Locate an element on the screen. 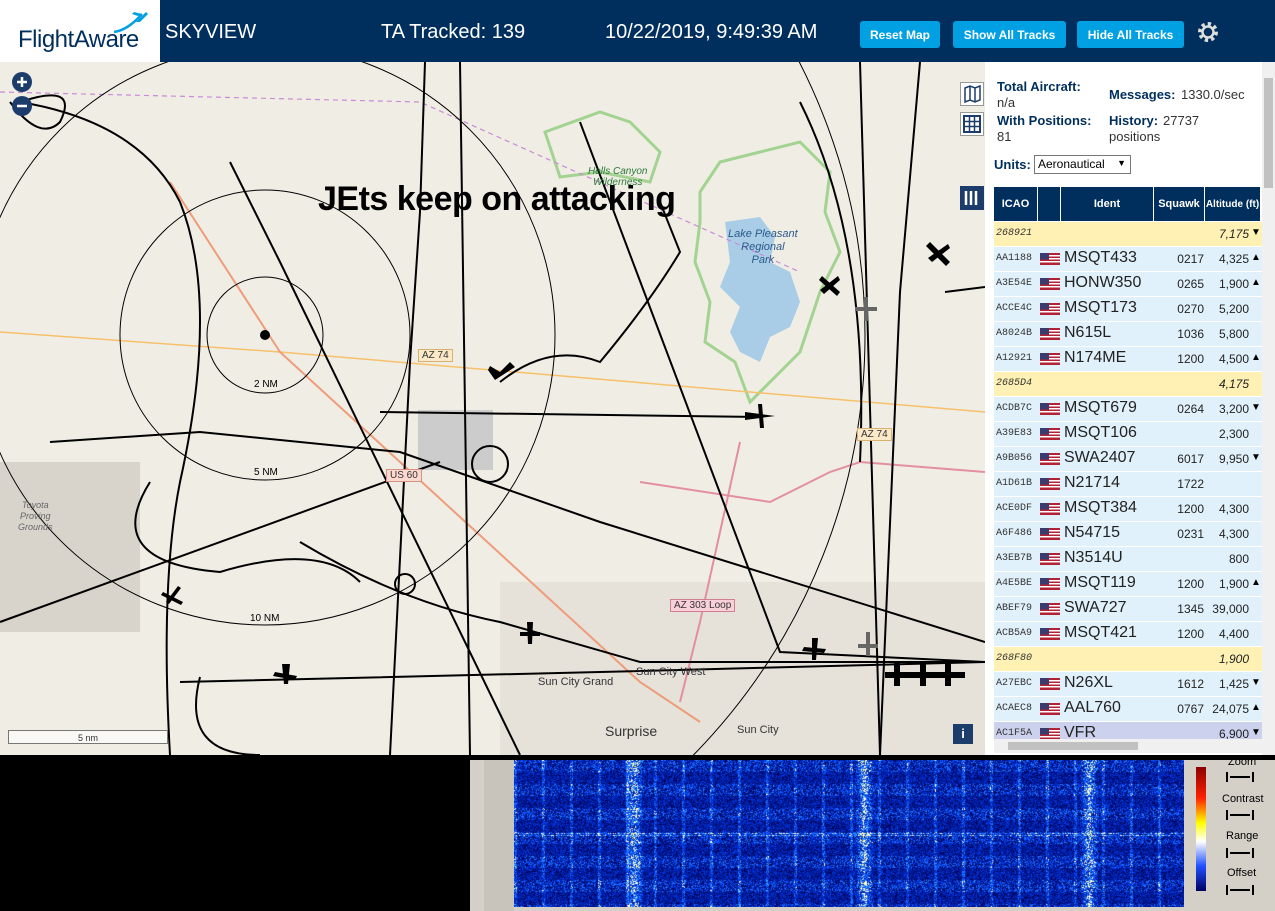 This screenshot has width=1275, height=911. icao-cell: A1D61B is located at coordinates (1014, 483).